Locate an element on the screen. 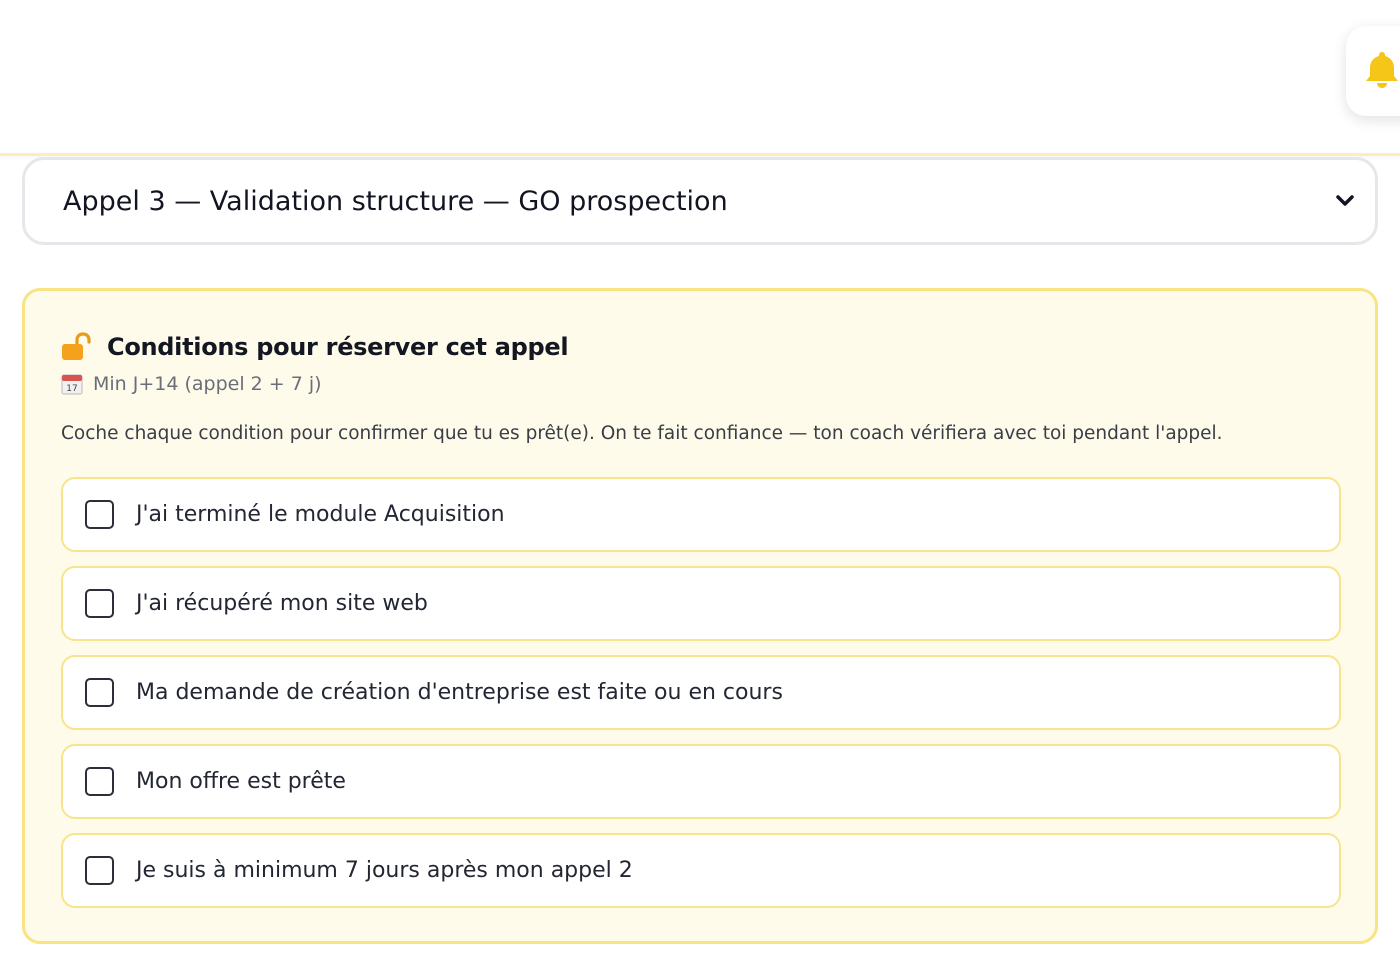  condition-item: J'ai récupéré mon site web is located at coordinates (701, 603).